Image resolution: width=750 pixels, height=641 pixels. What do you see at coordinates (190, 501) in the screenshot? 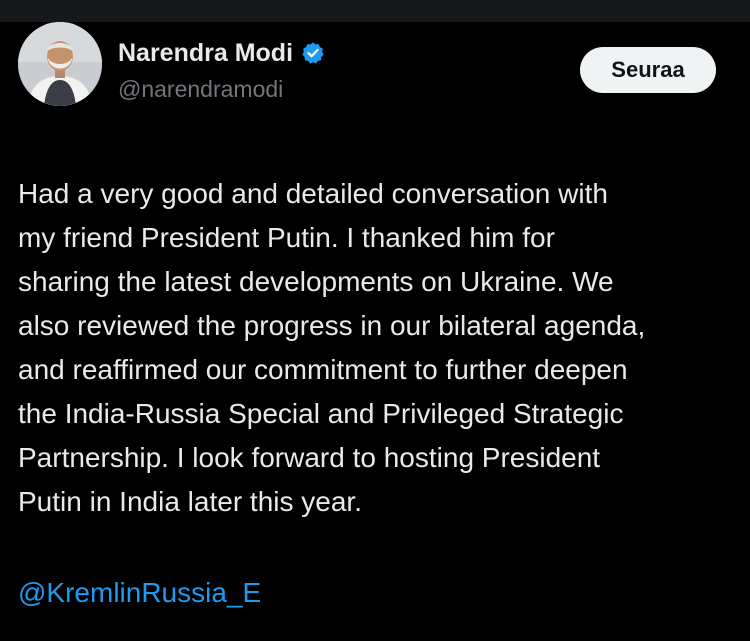
I see `tweet-text-line: Putin in India later this year.` at bounding box center [190, 501].